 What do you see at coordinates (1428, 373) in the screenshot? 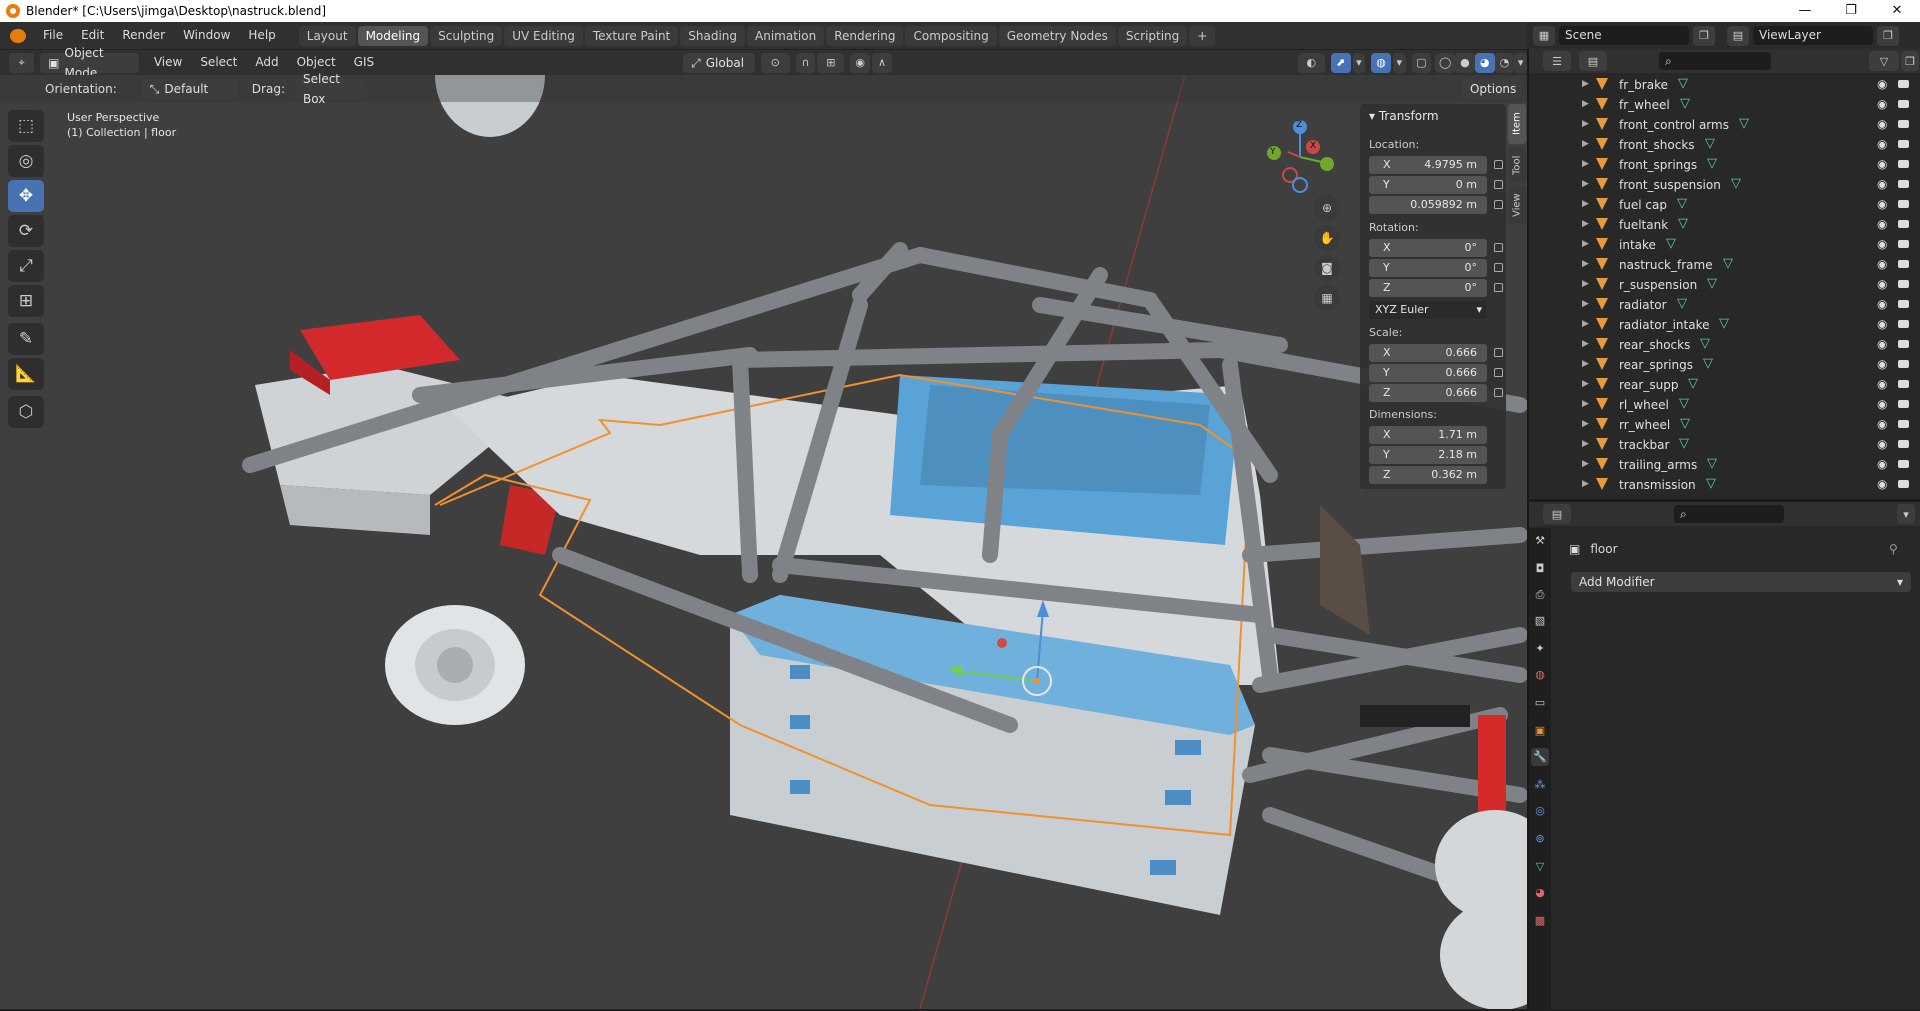
I see `scale-y-field: Y 0.666` at bounding box center [1428, 373].